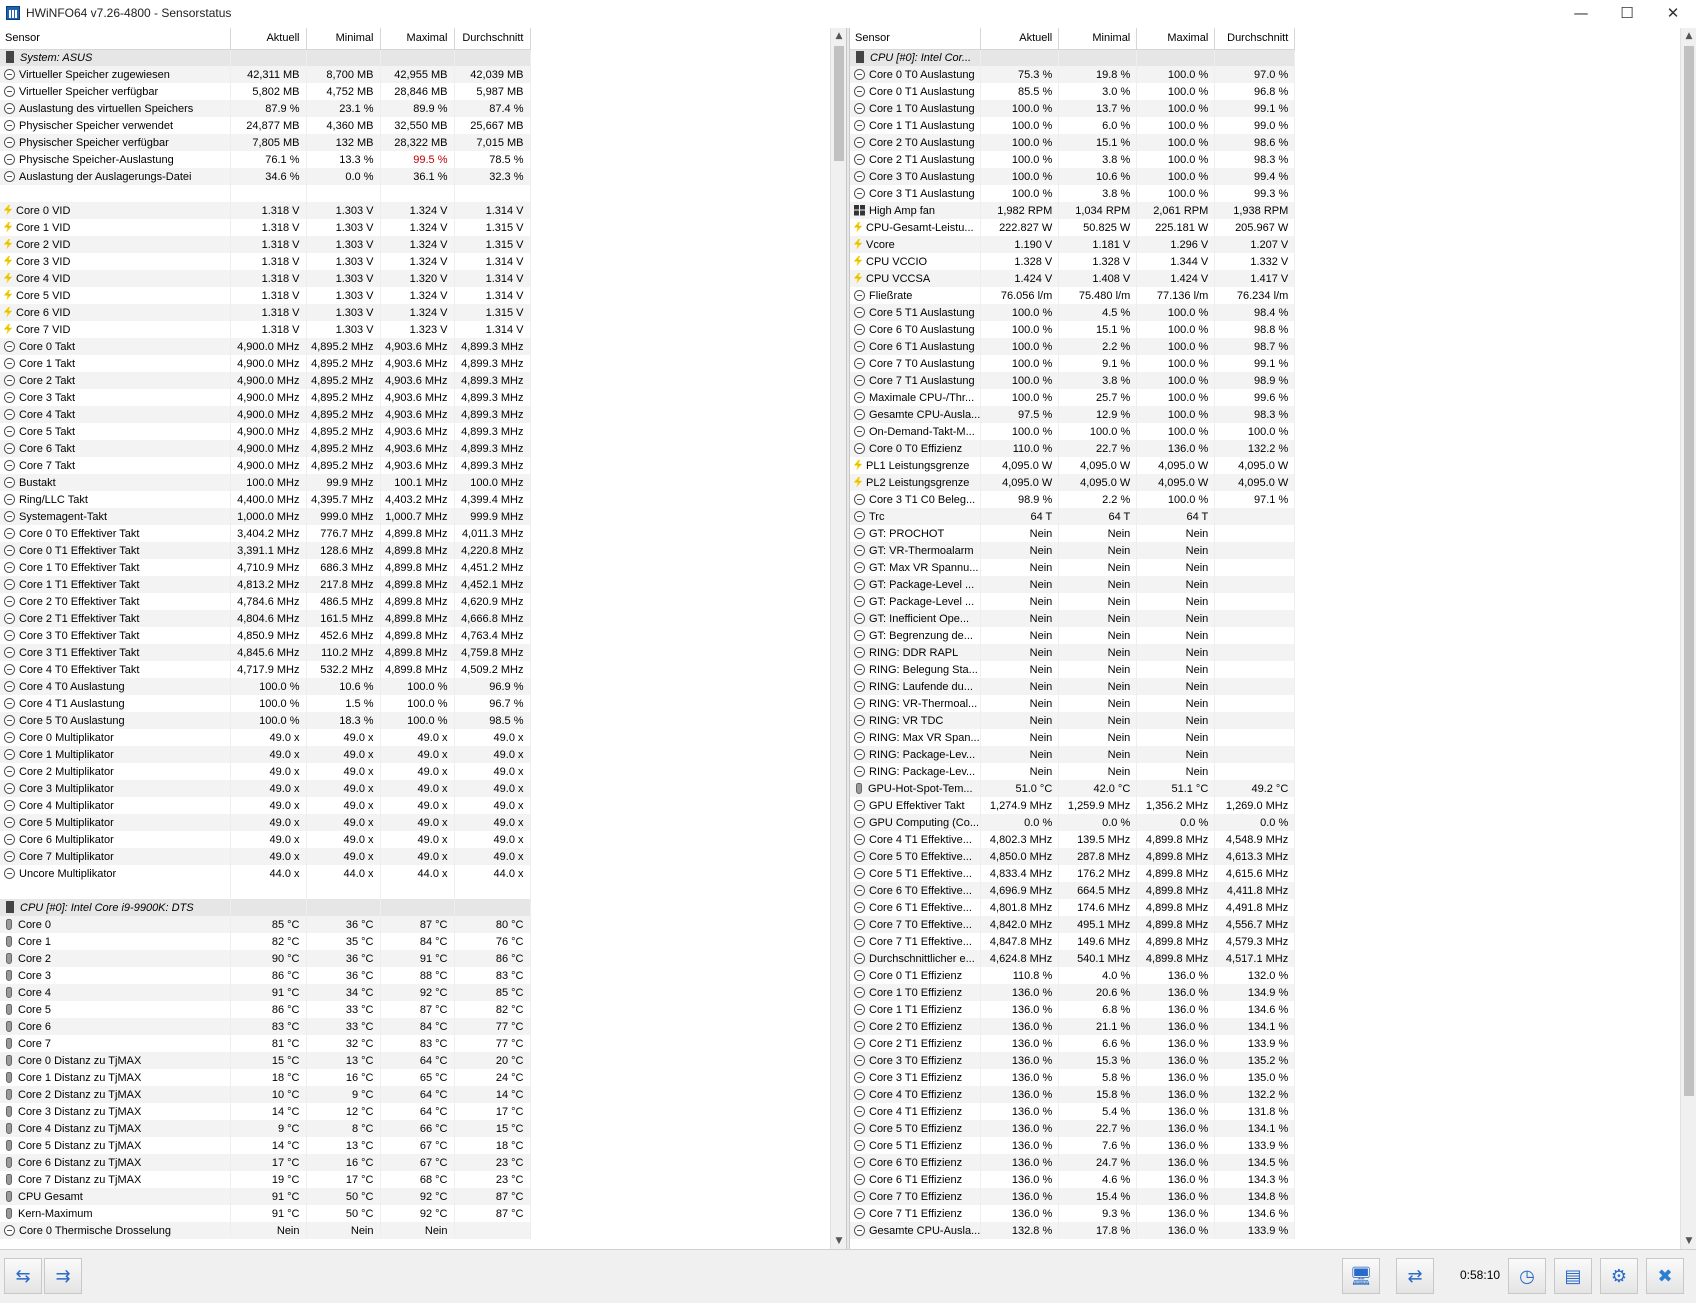 The height and width of the screenshot is (1303, 1696). What do you see at coordinates (1098, 39) in the screenshot?
I see `column-header-minimum: Minimal` at bounding box center [1098, 39].